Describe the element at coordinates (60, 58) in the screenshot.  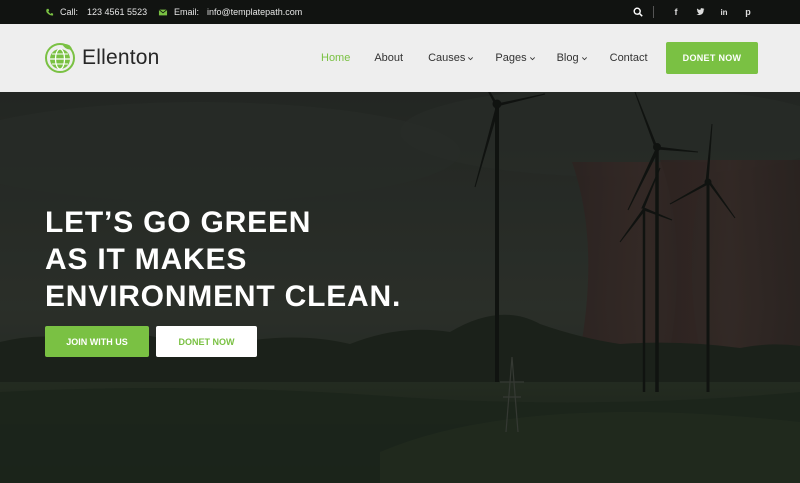
I see `globe-leaf-icon` at that location.